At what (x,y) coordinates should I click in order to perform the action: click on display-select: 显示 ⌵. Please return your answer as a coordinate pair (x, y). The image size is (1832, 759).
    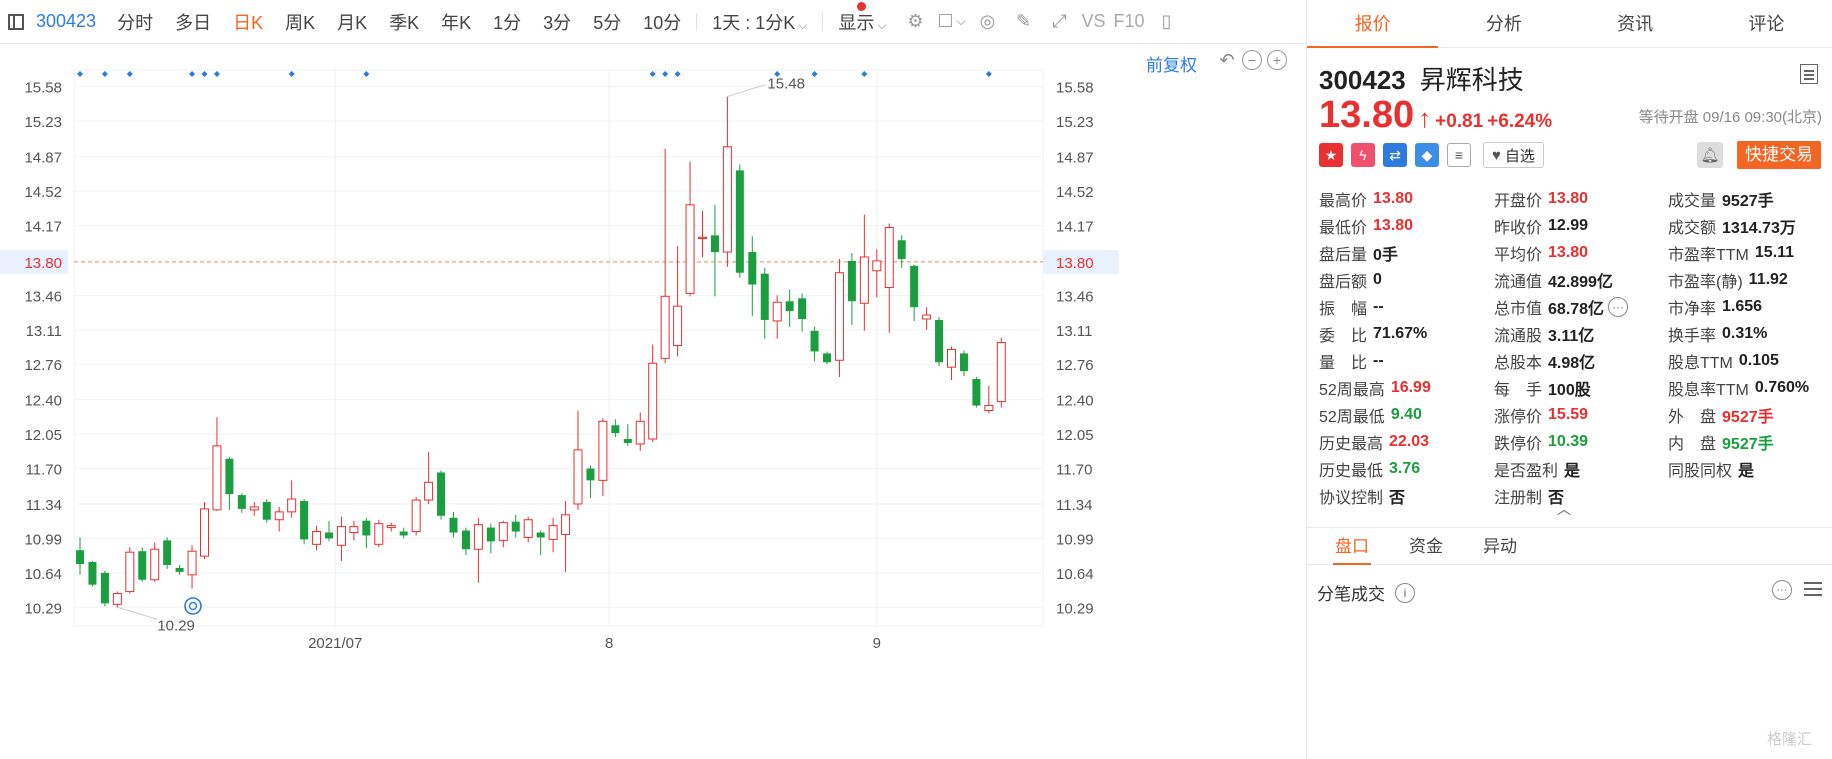
    Looking at the image, I should click on (862, 22).